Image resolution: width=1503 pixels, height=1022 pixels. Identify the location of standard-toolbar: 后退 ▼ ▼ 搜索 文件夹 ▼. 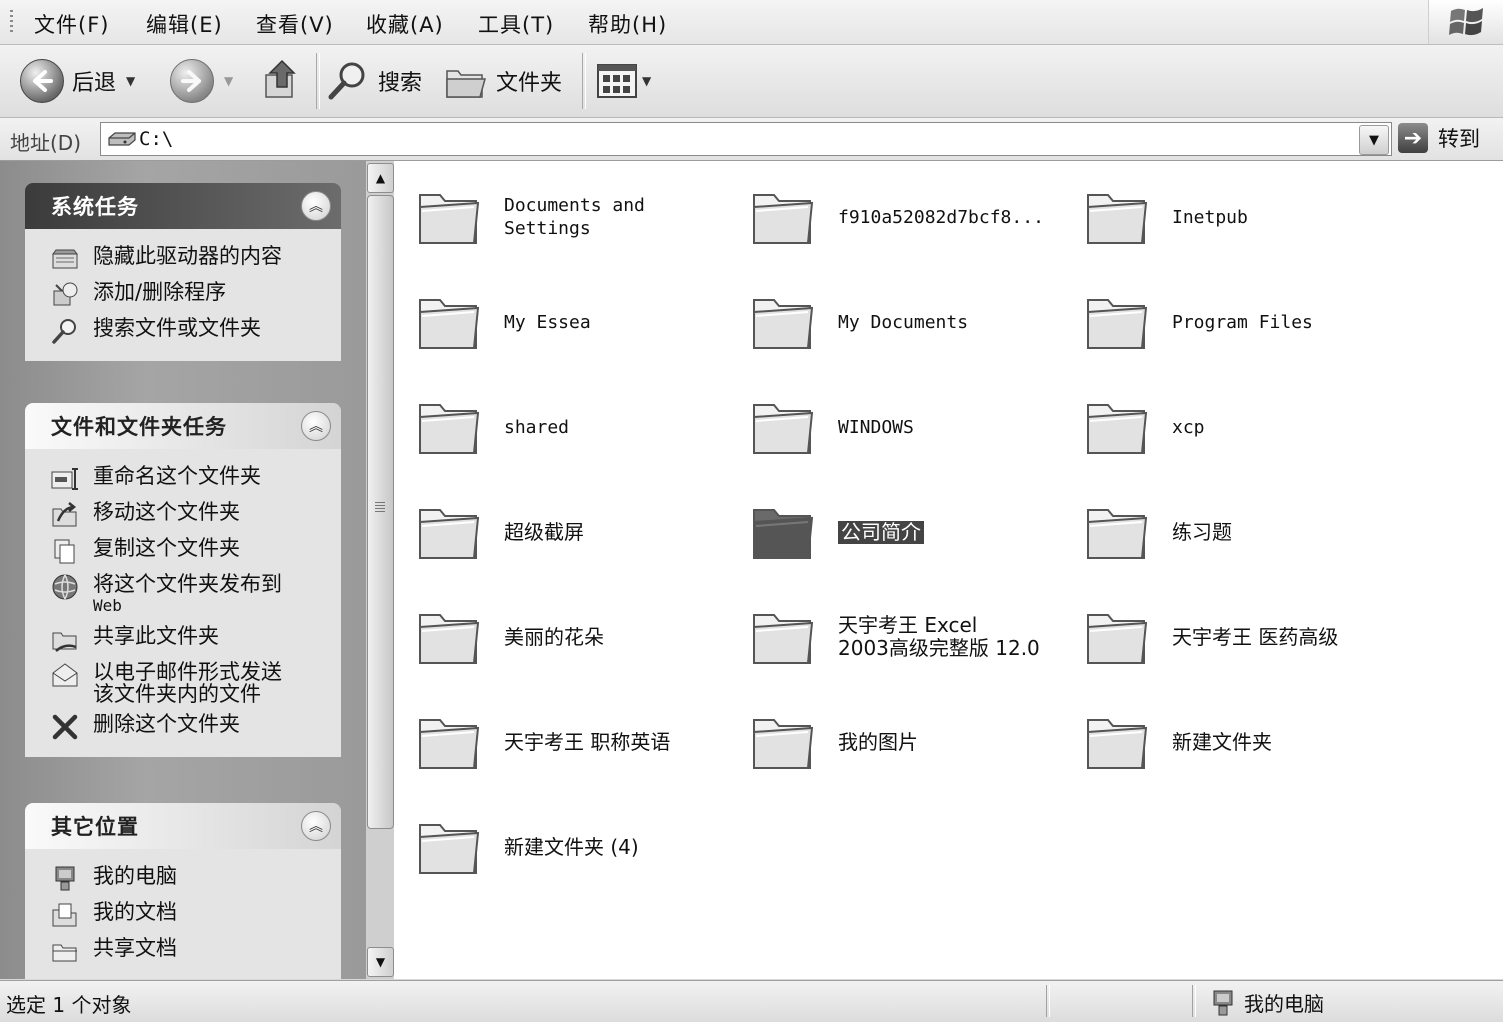
(751, 81).